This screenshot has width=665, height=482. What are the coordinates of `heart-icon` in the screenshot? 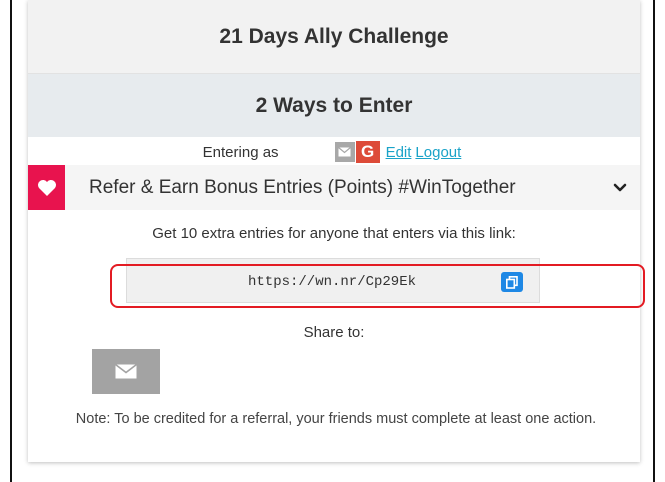 It's located at (46, 187).